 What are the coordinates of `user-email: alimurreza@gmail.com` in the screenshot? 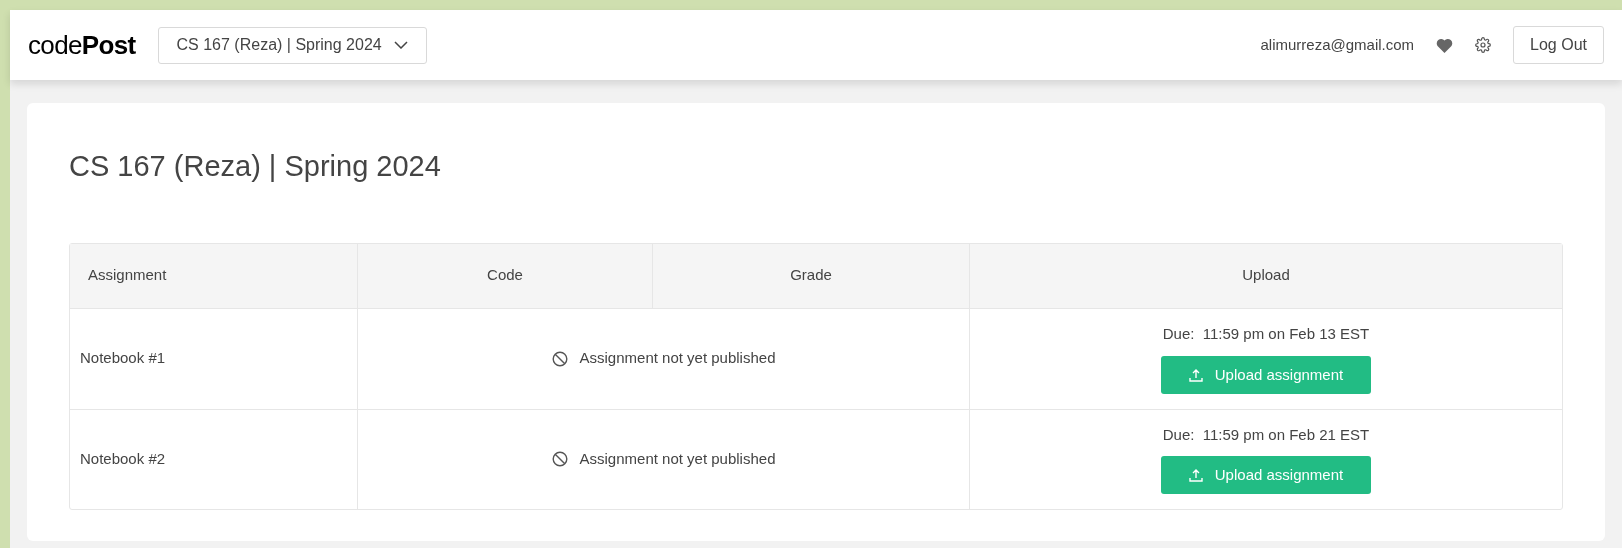 It's located at (1337, 44).